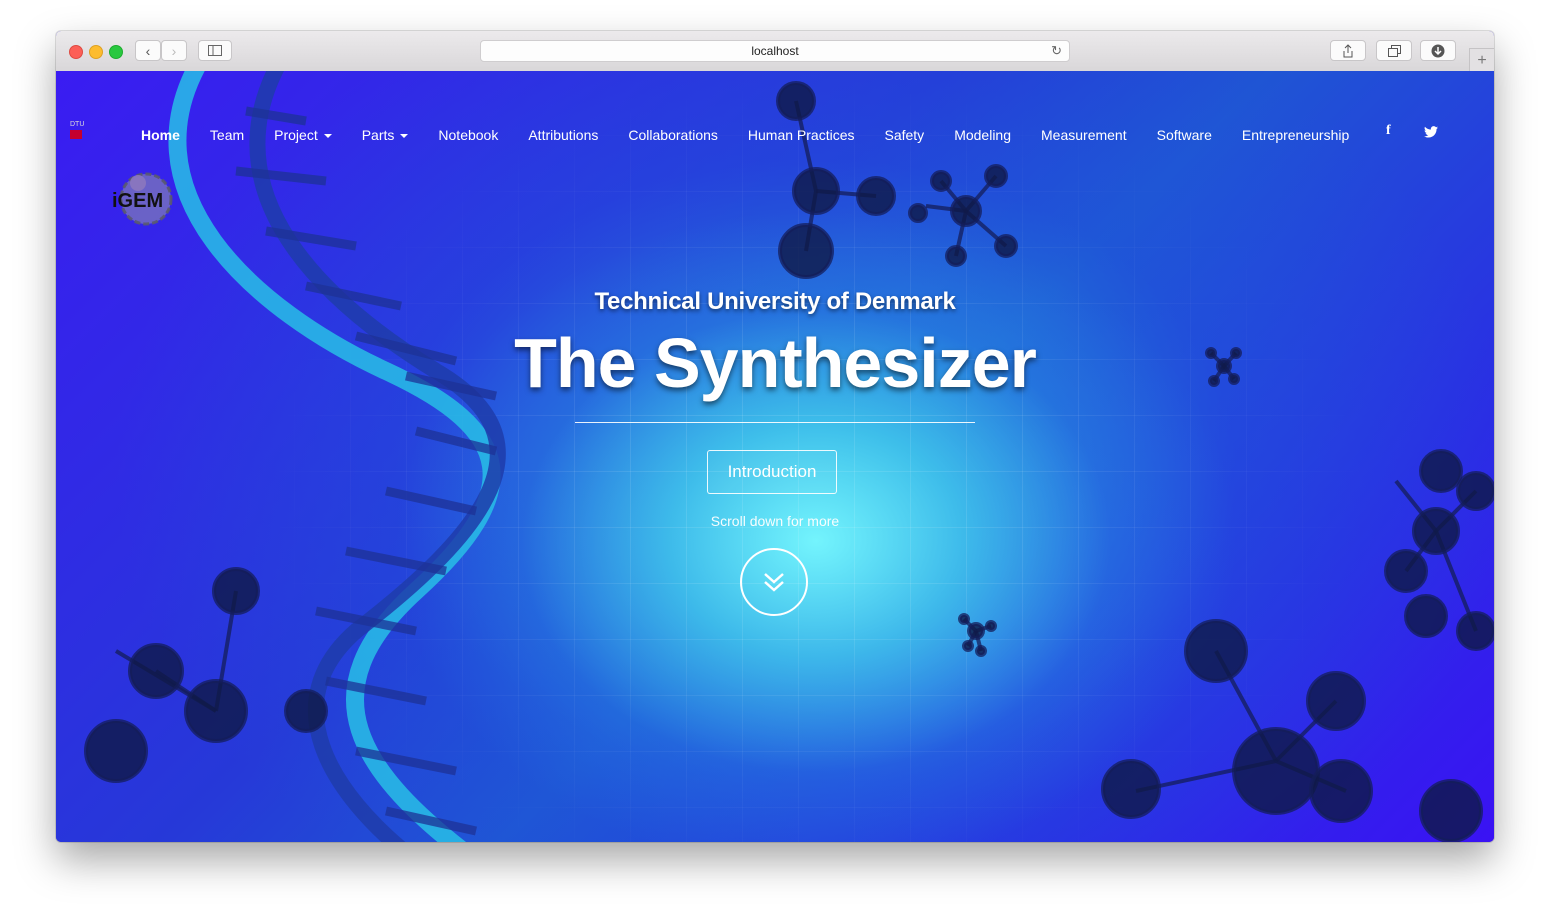  Describe the element at coordinates (775, 422) in the screenshot. I see `hero-divider` at that location.